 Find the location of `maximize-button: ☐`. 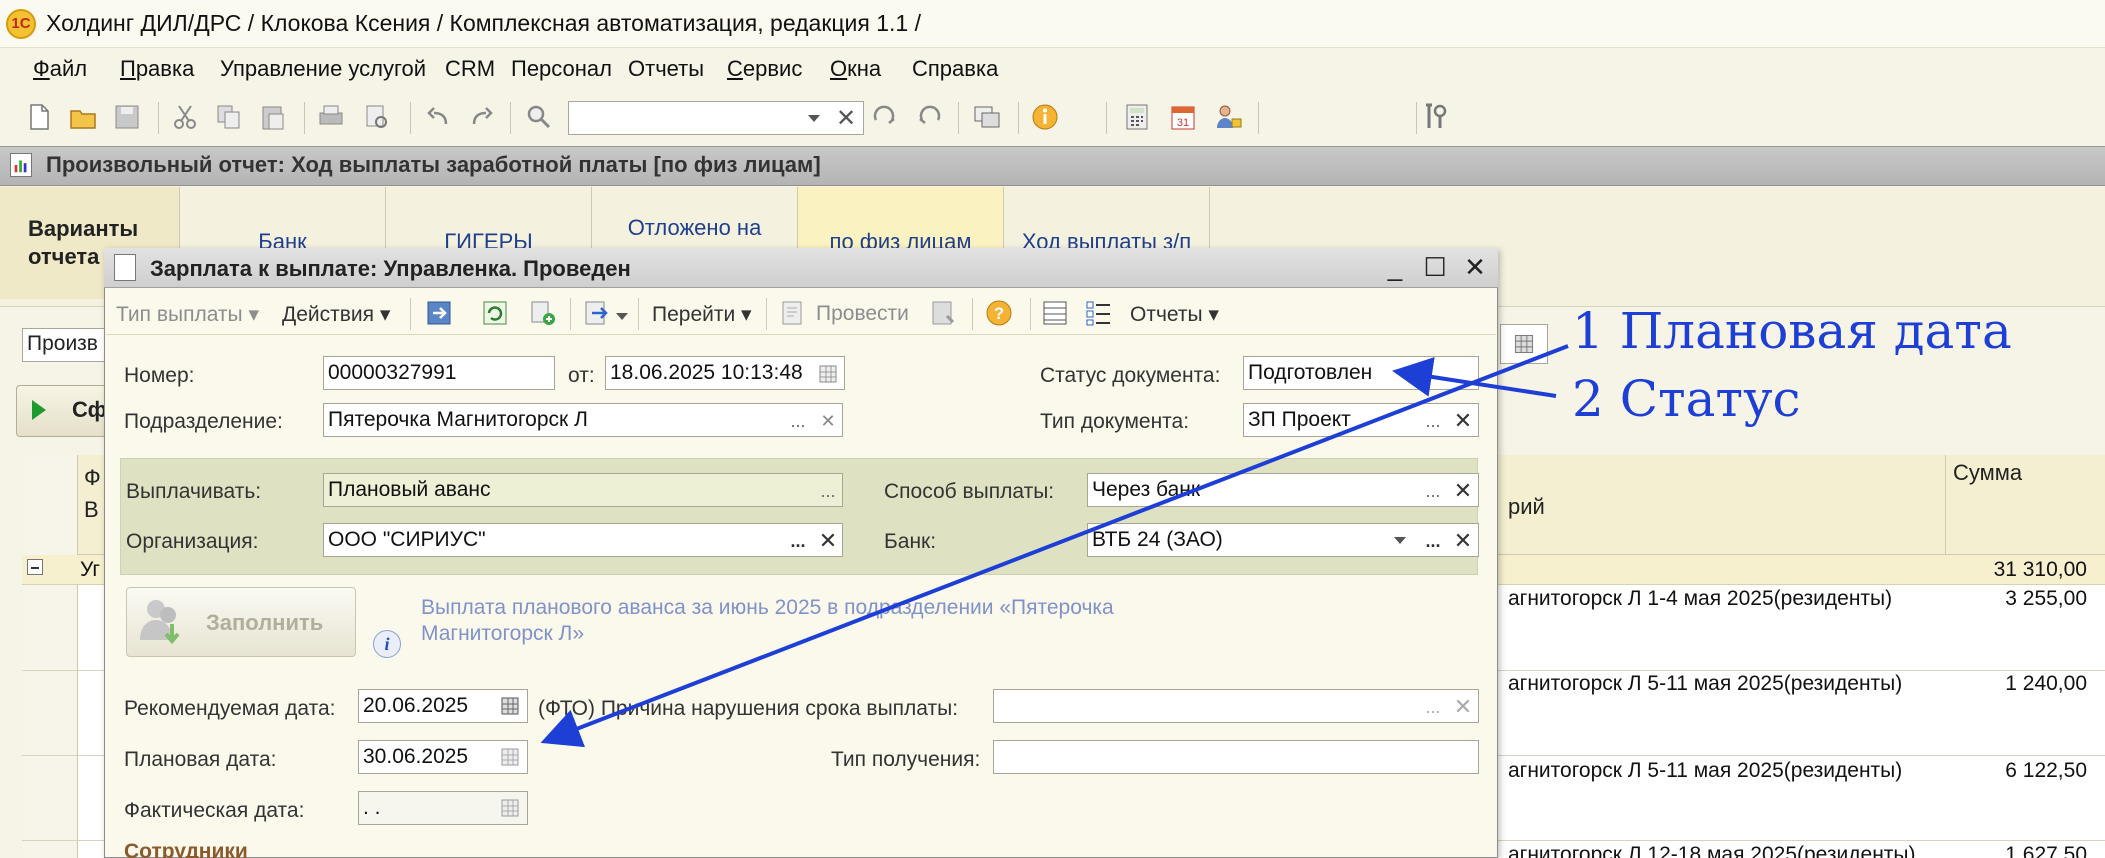

maximize-button: ☐ is located at coordinates (1435, 268).